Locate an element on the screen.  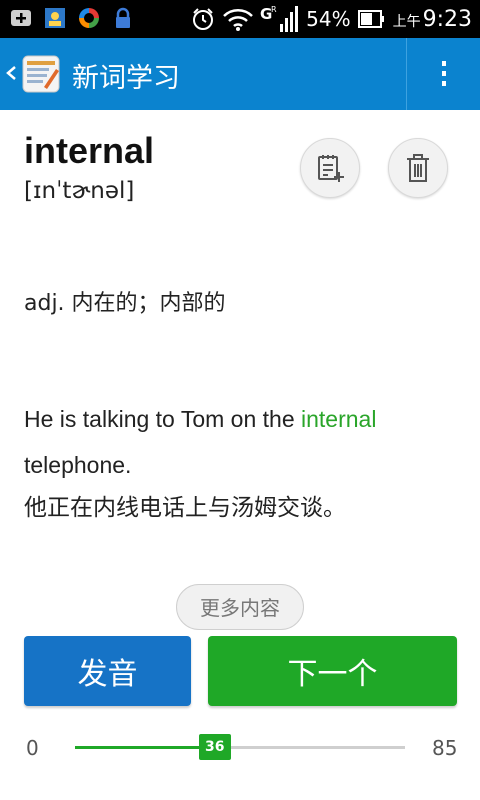
add-notification-icon is located at coordinates (21, 18).